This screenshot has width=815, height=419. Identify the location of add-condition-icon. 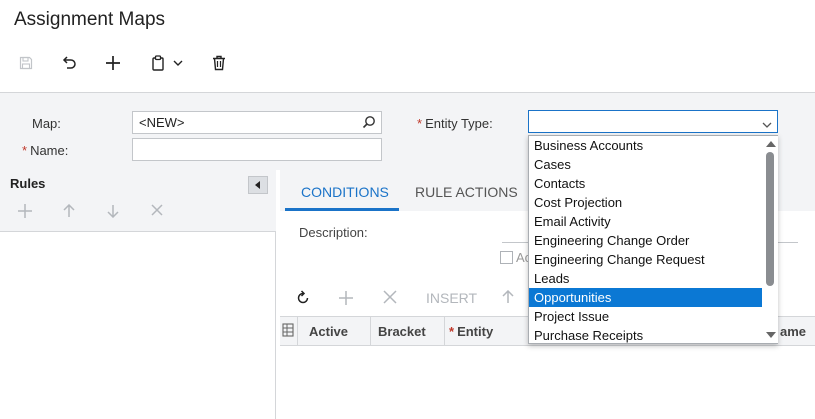
(346, 299).